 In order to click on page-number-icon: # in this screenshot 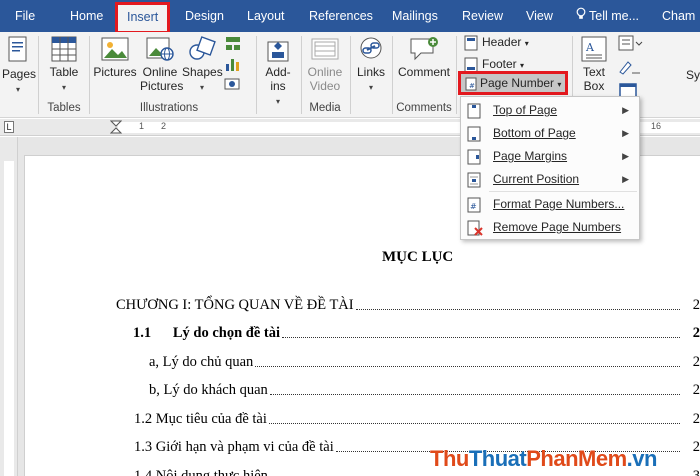, I will do `click(471, 84)`.